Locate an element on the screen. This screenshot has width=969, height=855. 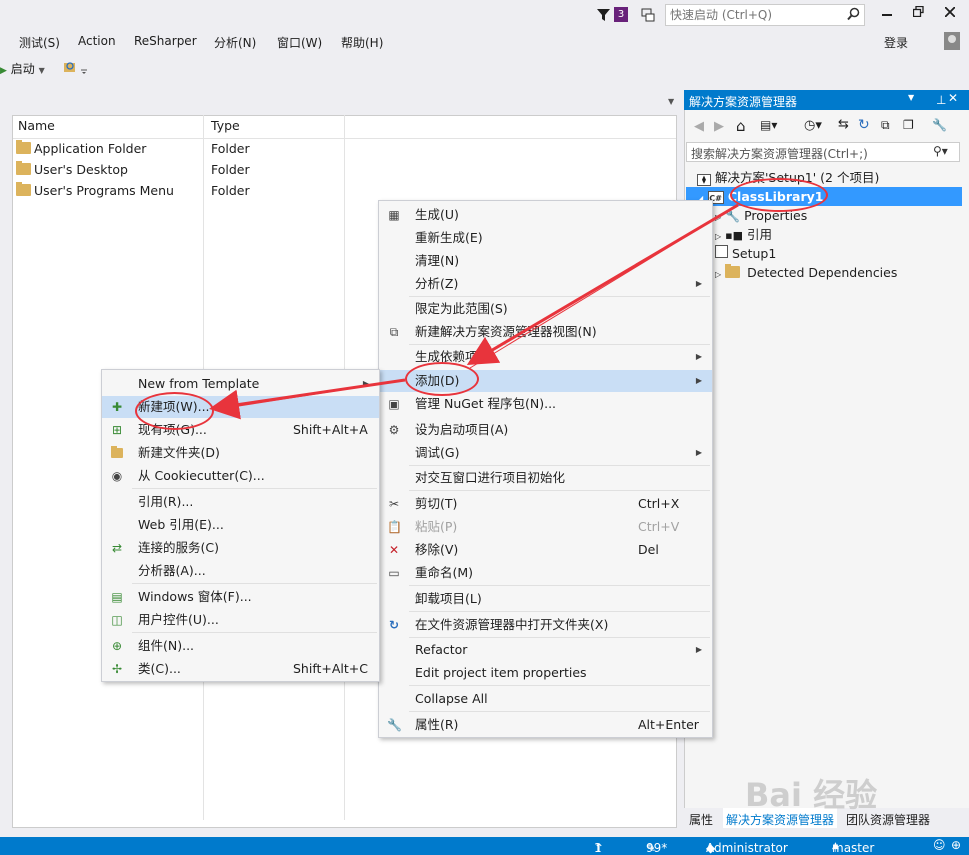
watermark-logo: Bai 经验 is located at coordinates (811, 795).